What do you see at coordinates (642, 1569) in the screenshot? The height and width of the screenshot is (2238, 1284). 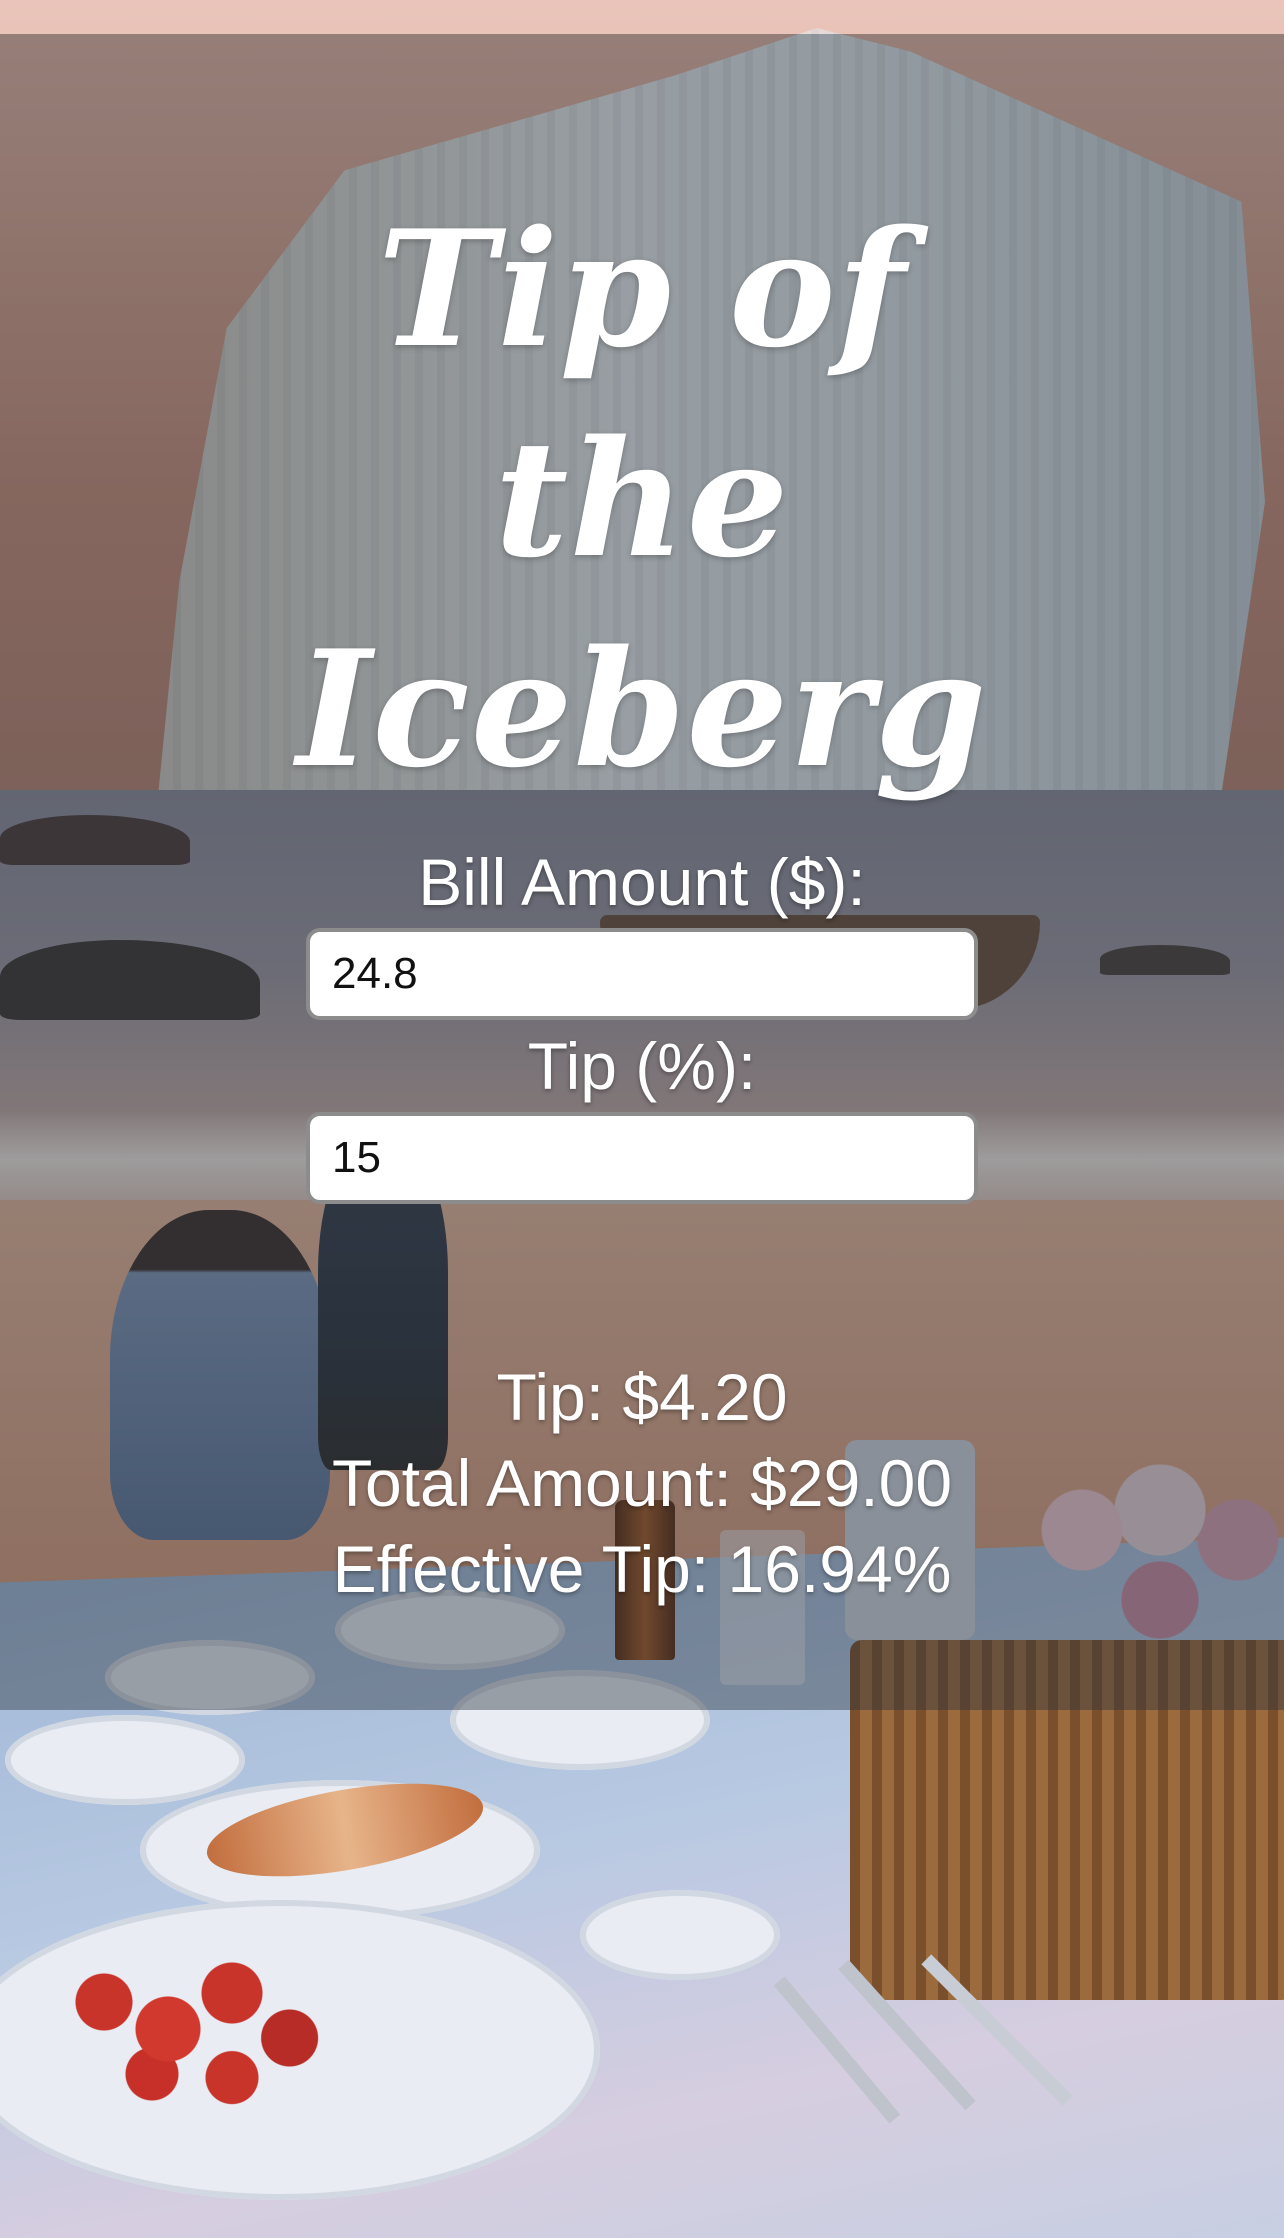 I see `effective-tip-result: Effective Tip: 16.94%` at bounding box center [642, 1569].